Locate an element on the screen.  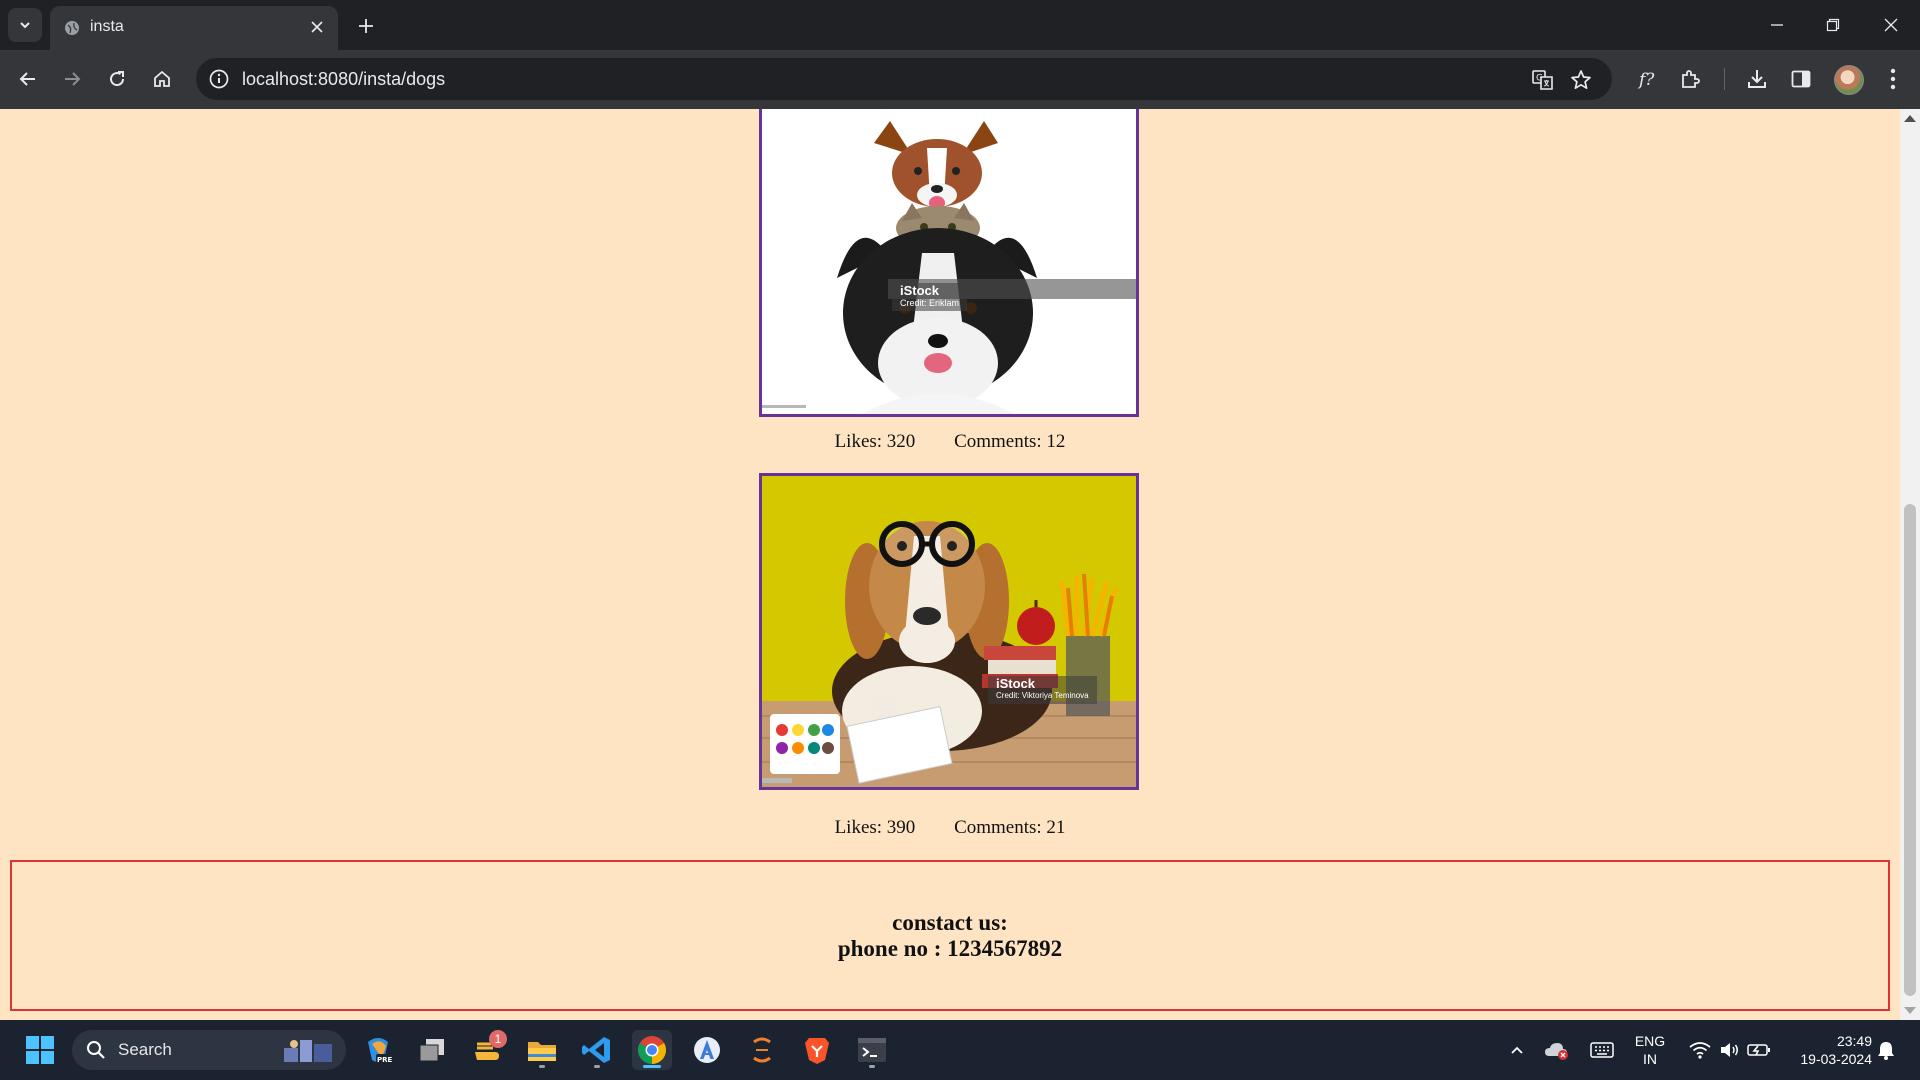
home-button is located at coordinates (162, 79).